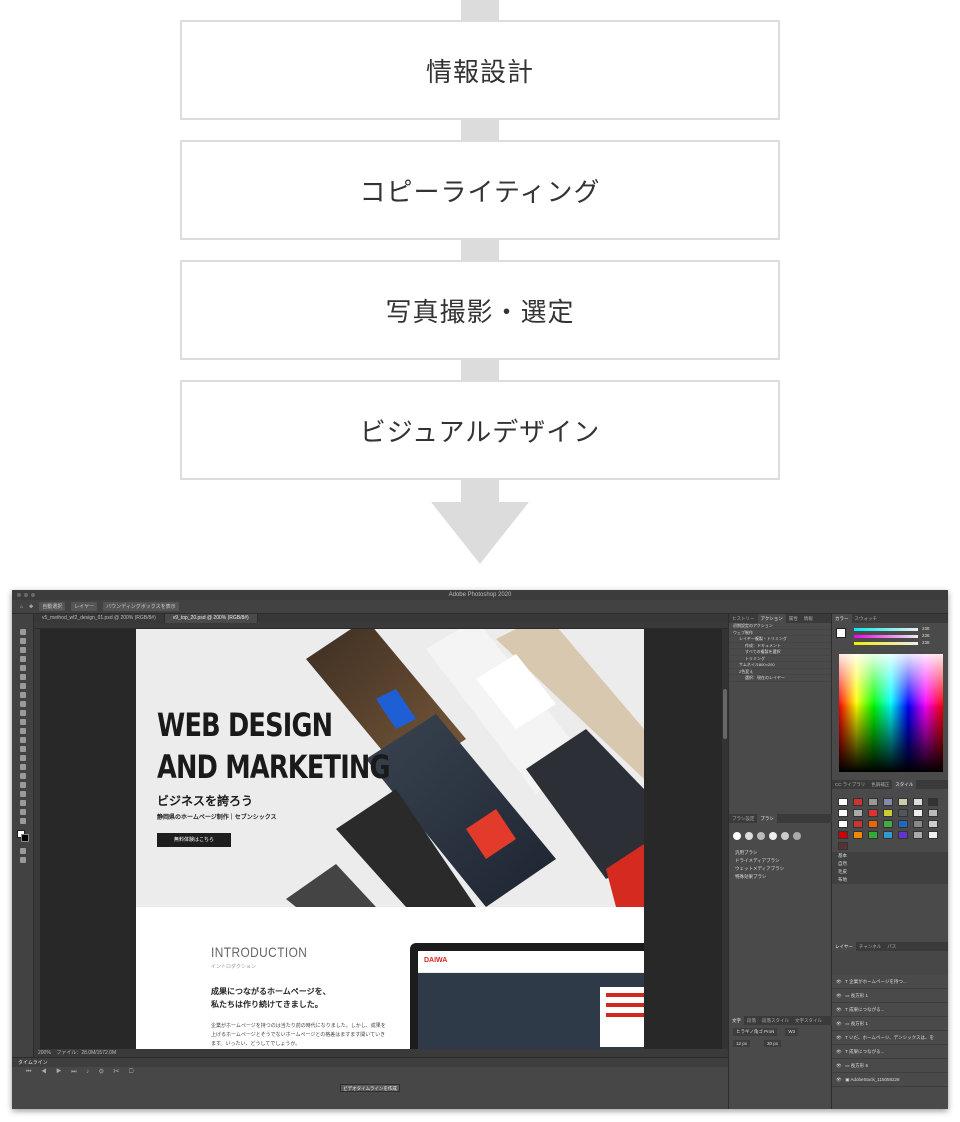 This screenshot has width=960, height=1122. What do you see at coordinates (370, 1088) in the screenshot?
I see `create-video-timeline-button: ビデオタイムラインを作成` at bounding box center [370, 1088].